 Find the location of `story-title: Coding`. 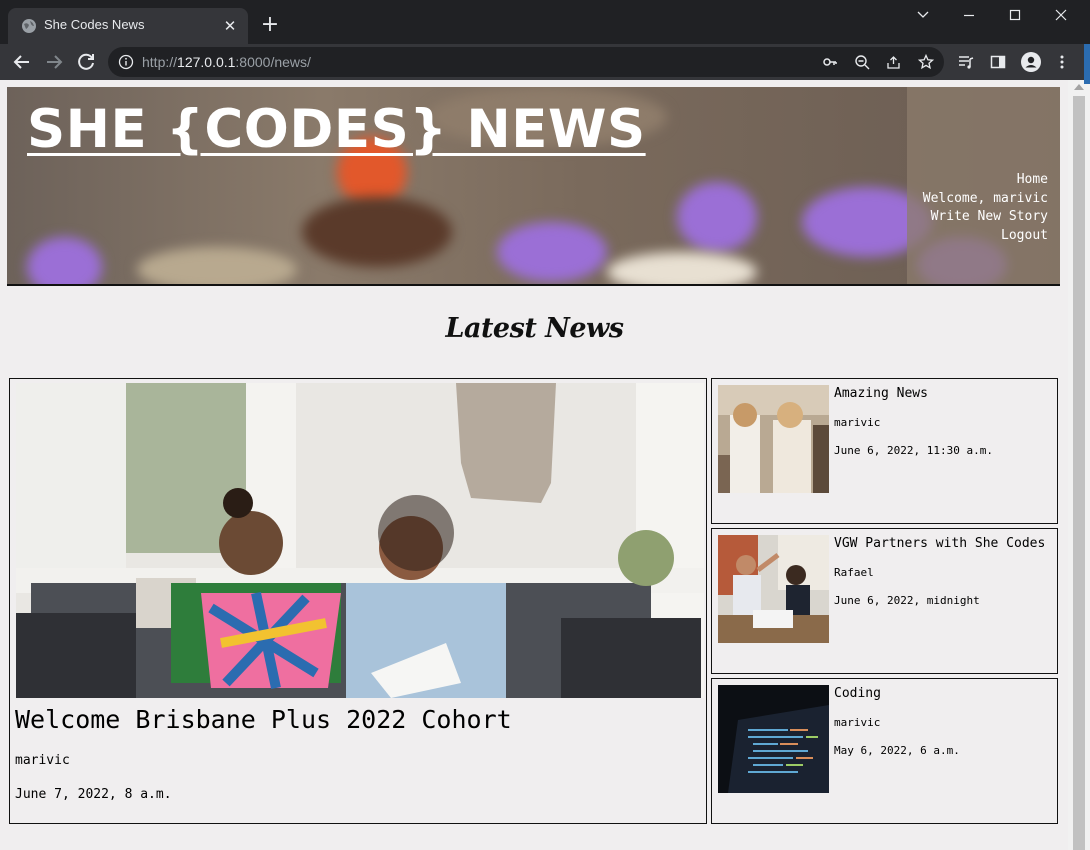

story-title: Coding is located at coordinates (857, 693).